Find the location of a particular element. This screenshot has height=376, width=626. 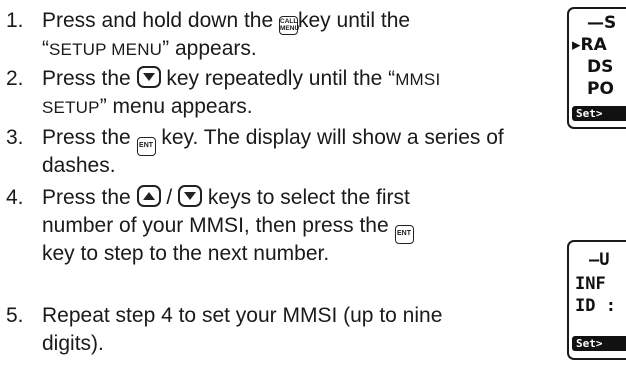

lcd-row: DS is located at coordinates (600, 67).